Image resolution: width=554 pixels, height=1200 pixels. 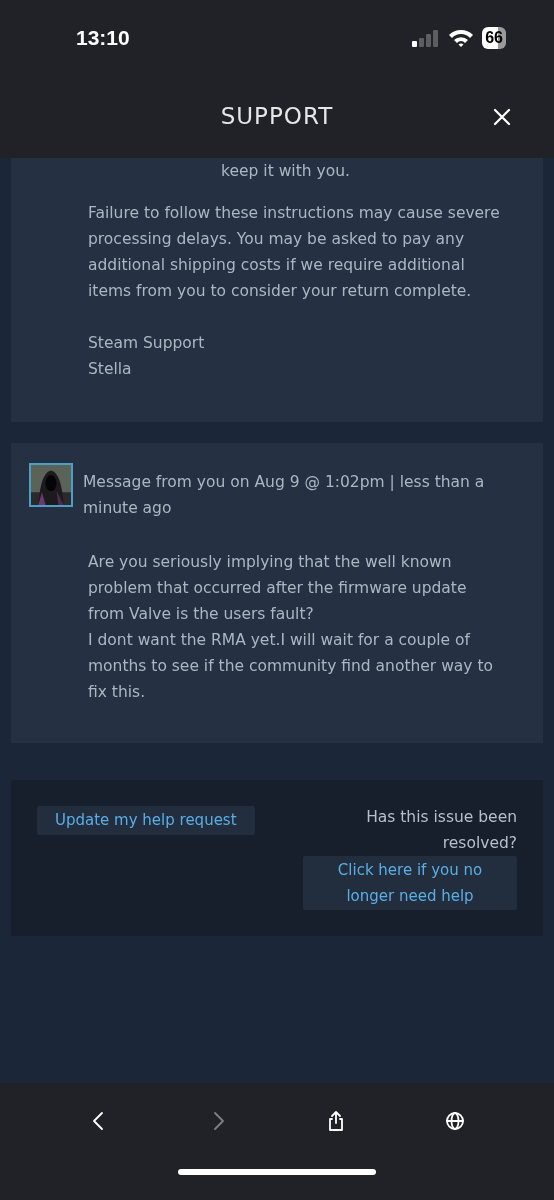 I want to click on message-meta: Message from you on Aug 9 @ 1:02pm | less than a minute ago, so click(x=284, y=495).